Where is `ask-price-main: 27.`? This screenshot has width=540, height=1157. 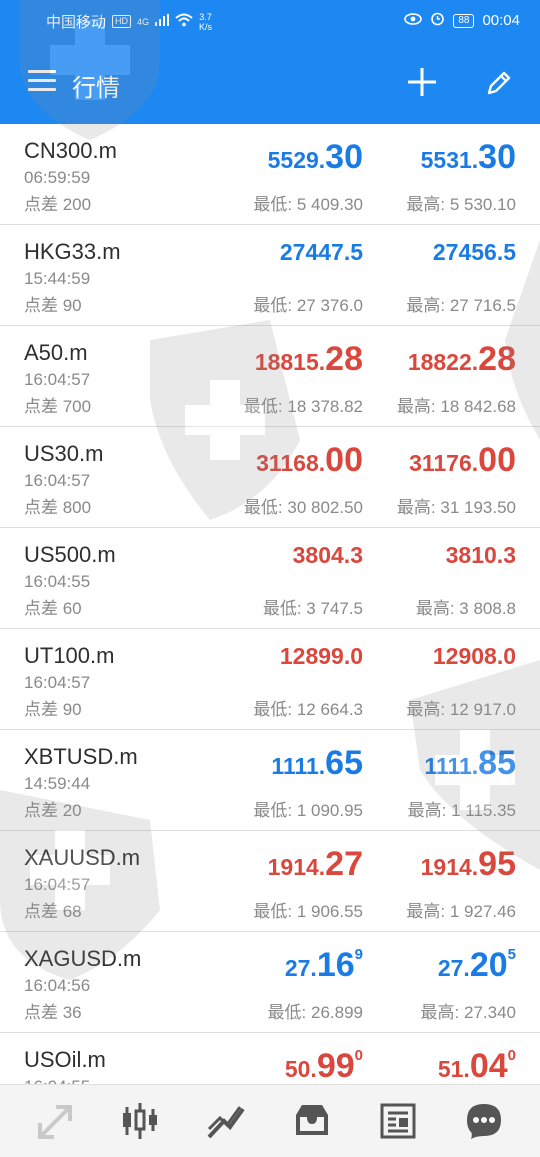 ask-price-main: 27. is located at coordinates (453, 968).